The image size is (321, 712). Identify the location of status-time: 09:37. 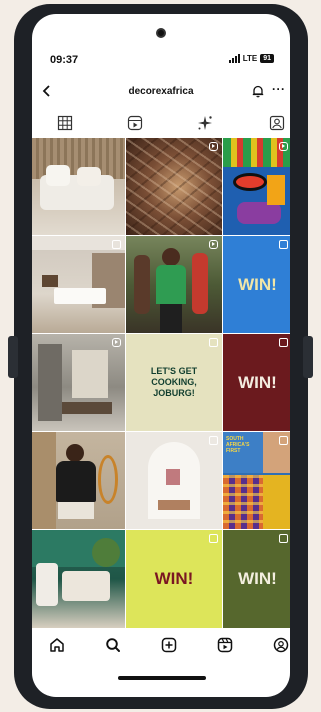
(64, 60).